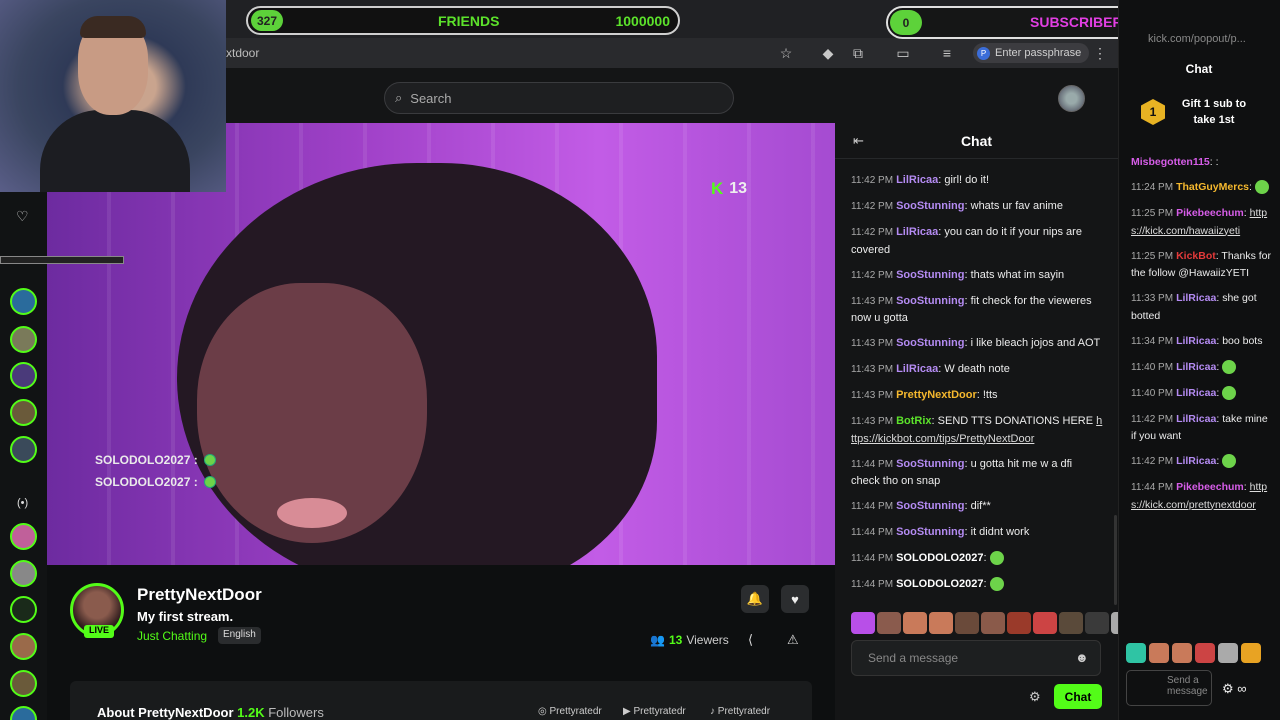  What do you see at coordinates (947, 53) in the screenshot?
I see `queue-icon: ≡` at bounding box center [947, 53].